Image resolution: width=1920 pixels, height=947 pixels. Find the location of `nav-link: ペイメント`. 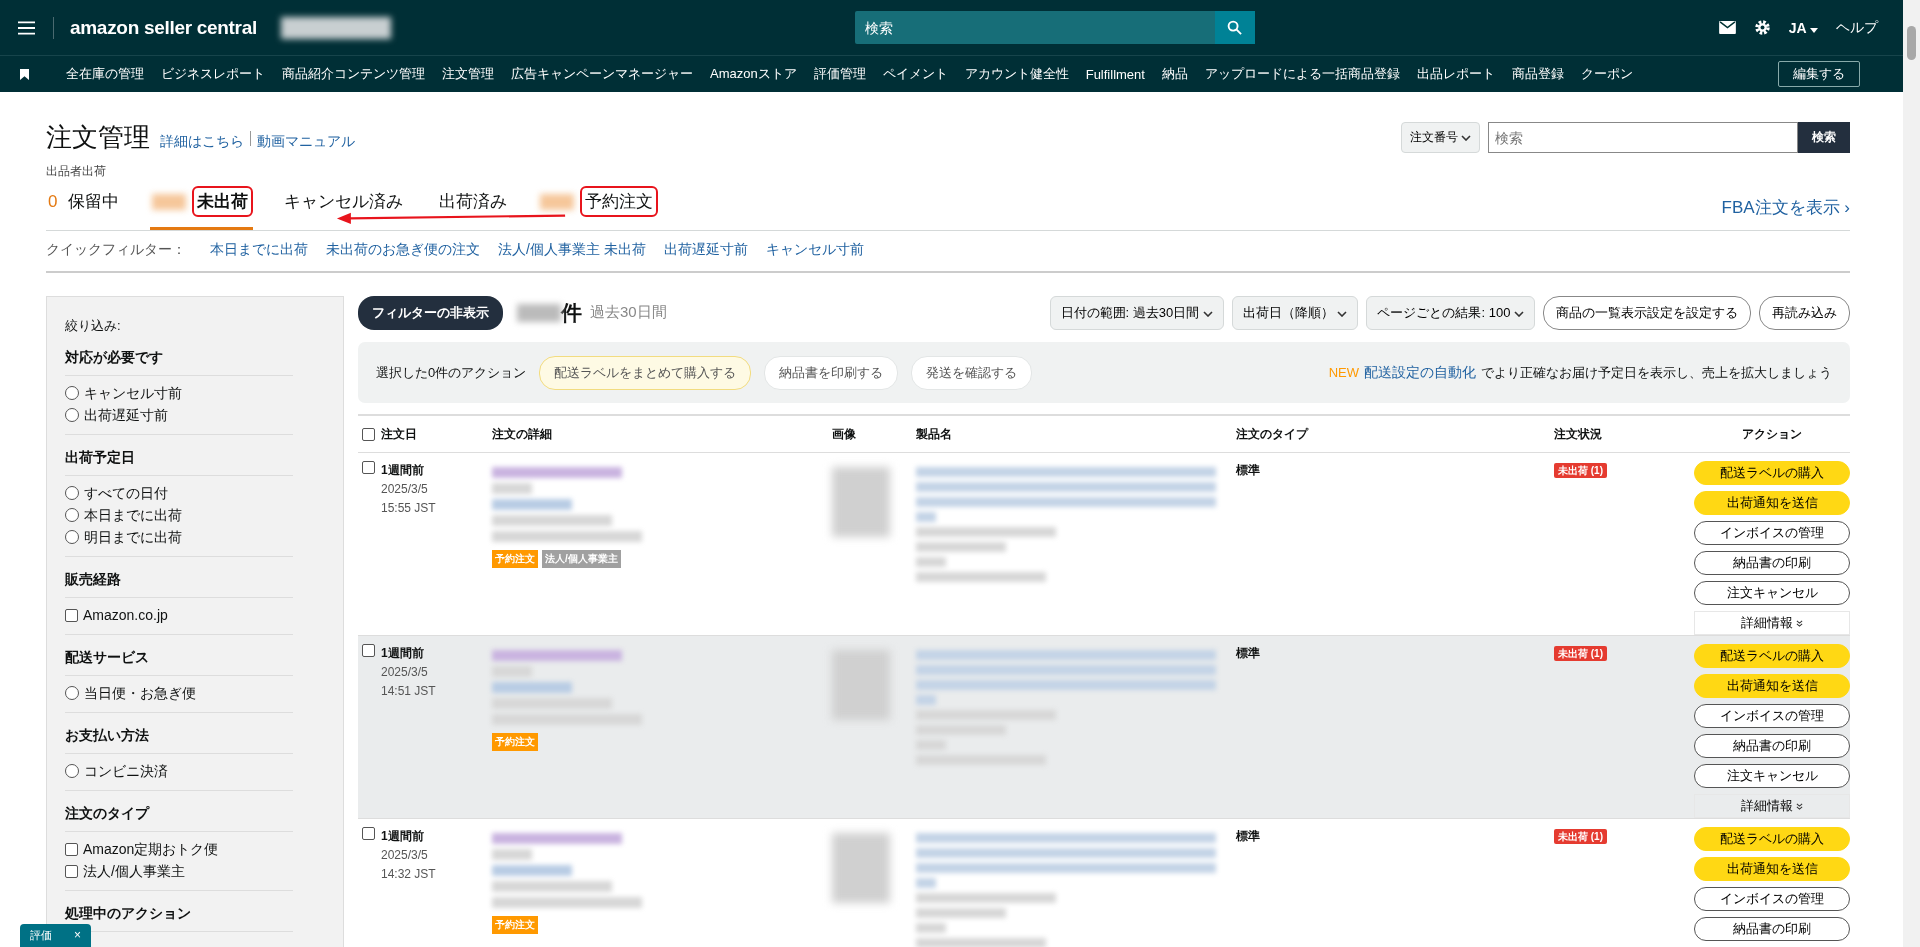

nav-link: ペイメント is located at coordinates (915, 74).